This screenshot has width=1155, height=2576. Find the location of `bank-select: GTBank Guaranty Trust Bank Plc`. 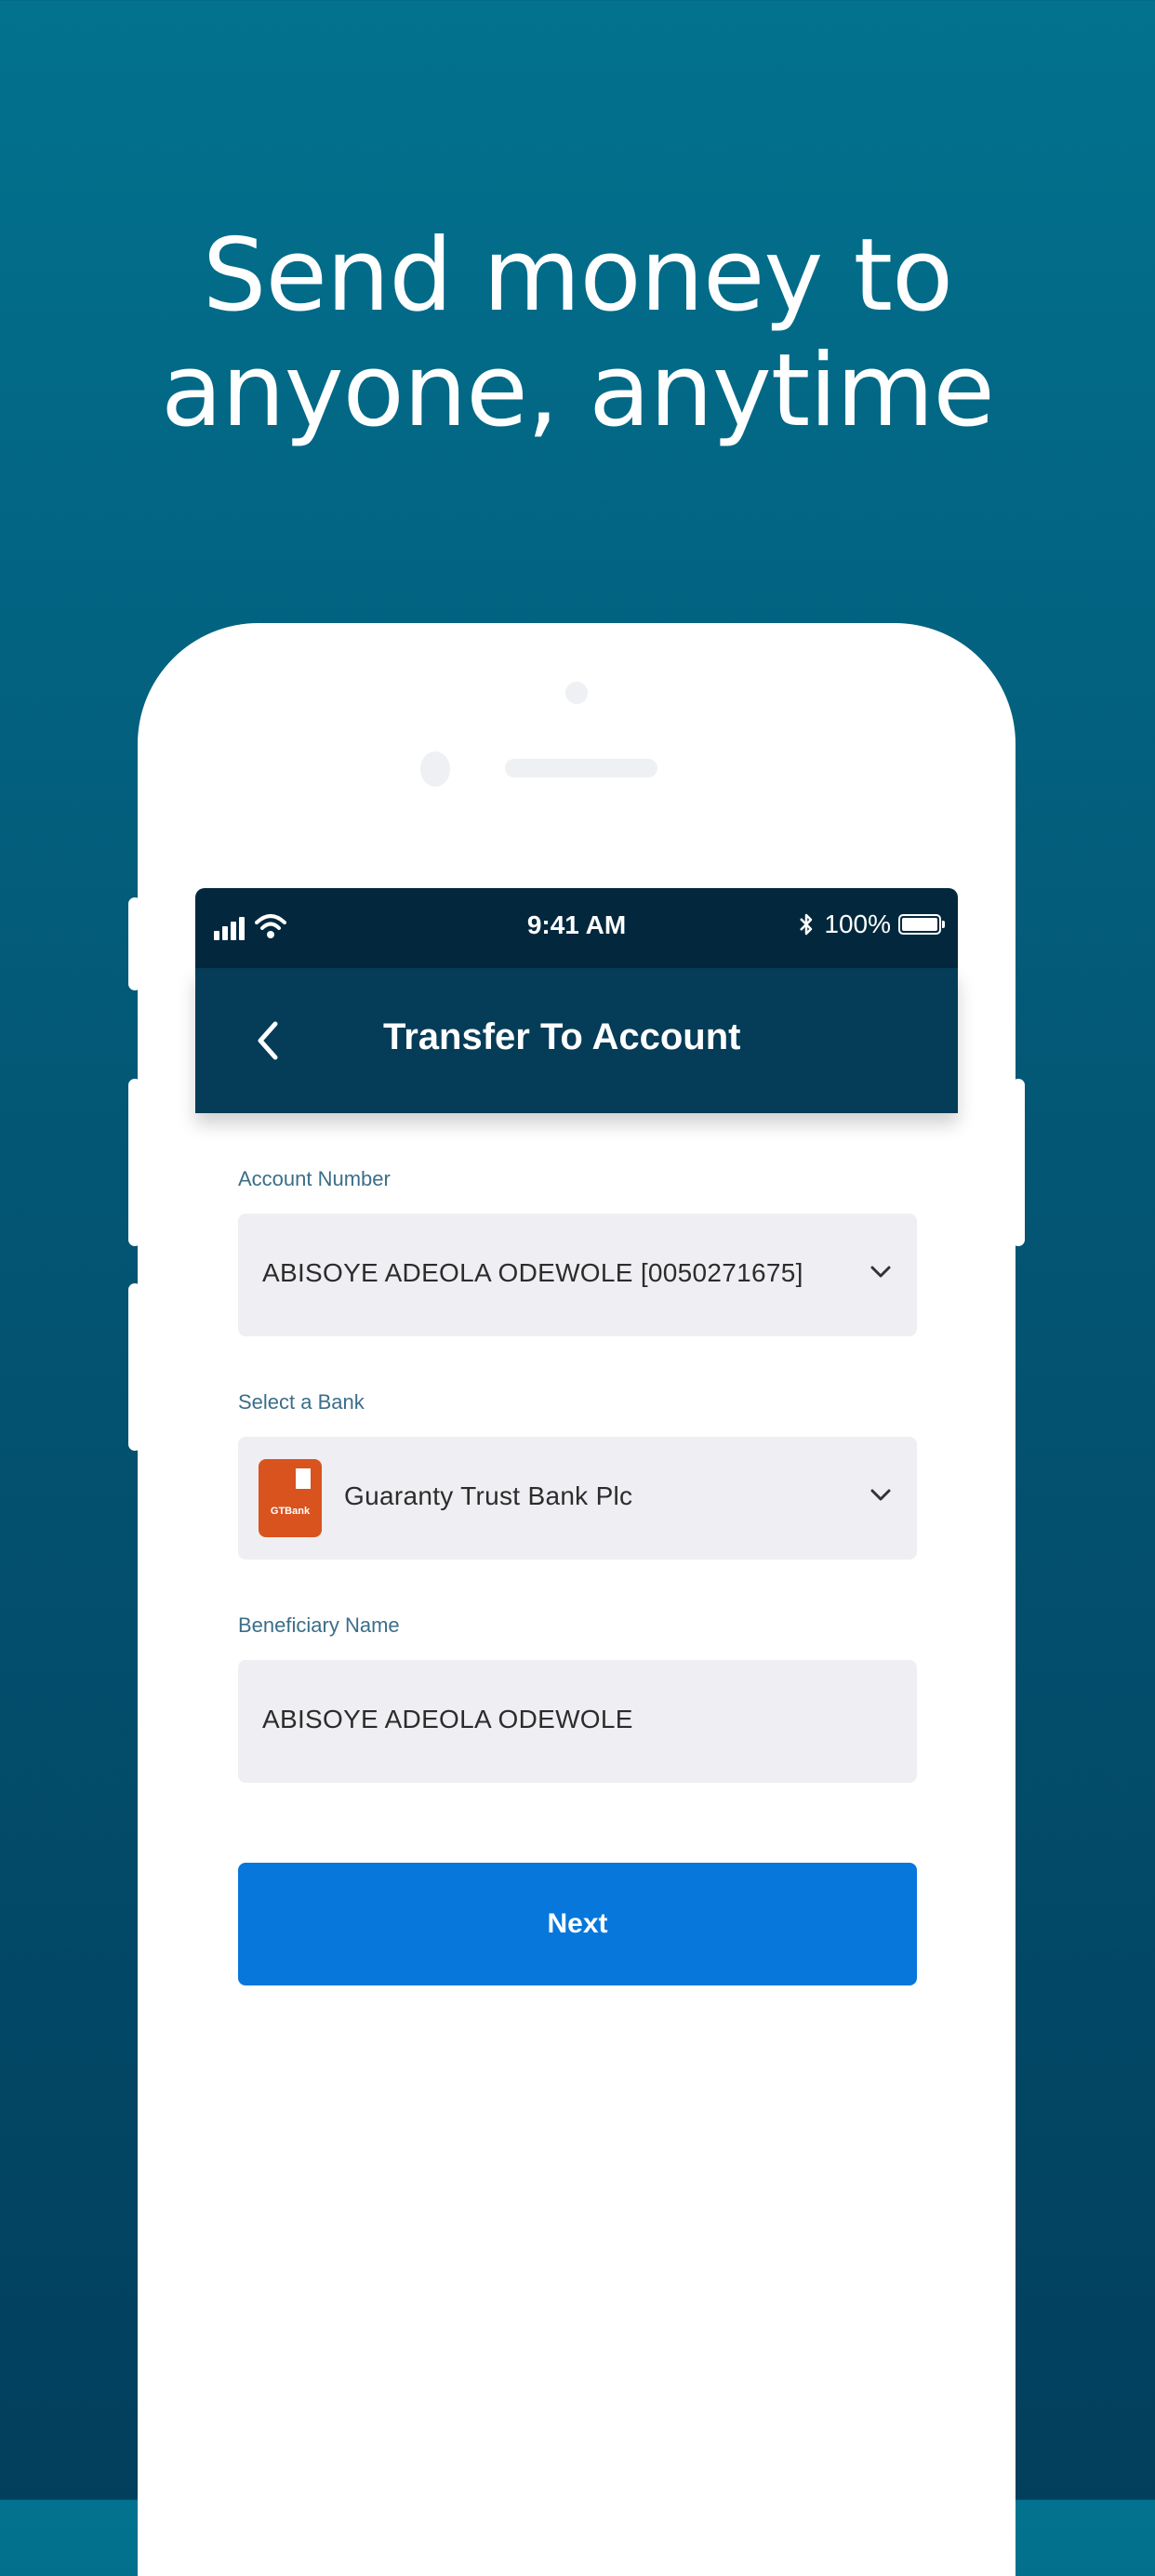

bank-select: GTBank Guaranty Trust Bank Plc is located at coordinates (577, 1498).